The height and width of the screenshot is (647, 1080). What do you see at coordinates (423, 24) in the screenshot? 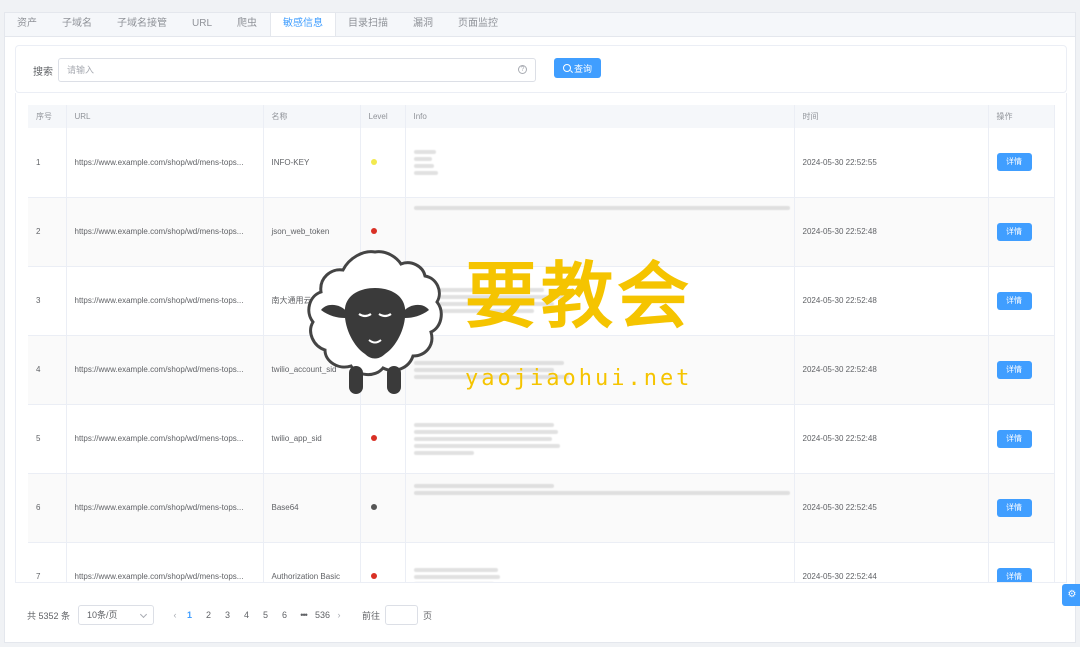
I see `tab-vulnerabilities: 漏洞` at bounding box center [423, 24].